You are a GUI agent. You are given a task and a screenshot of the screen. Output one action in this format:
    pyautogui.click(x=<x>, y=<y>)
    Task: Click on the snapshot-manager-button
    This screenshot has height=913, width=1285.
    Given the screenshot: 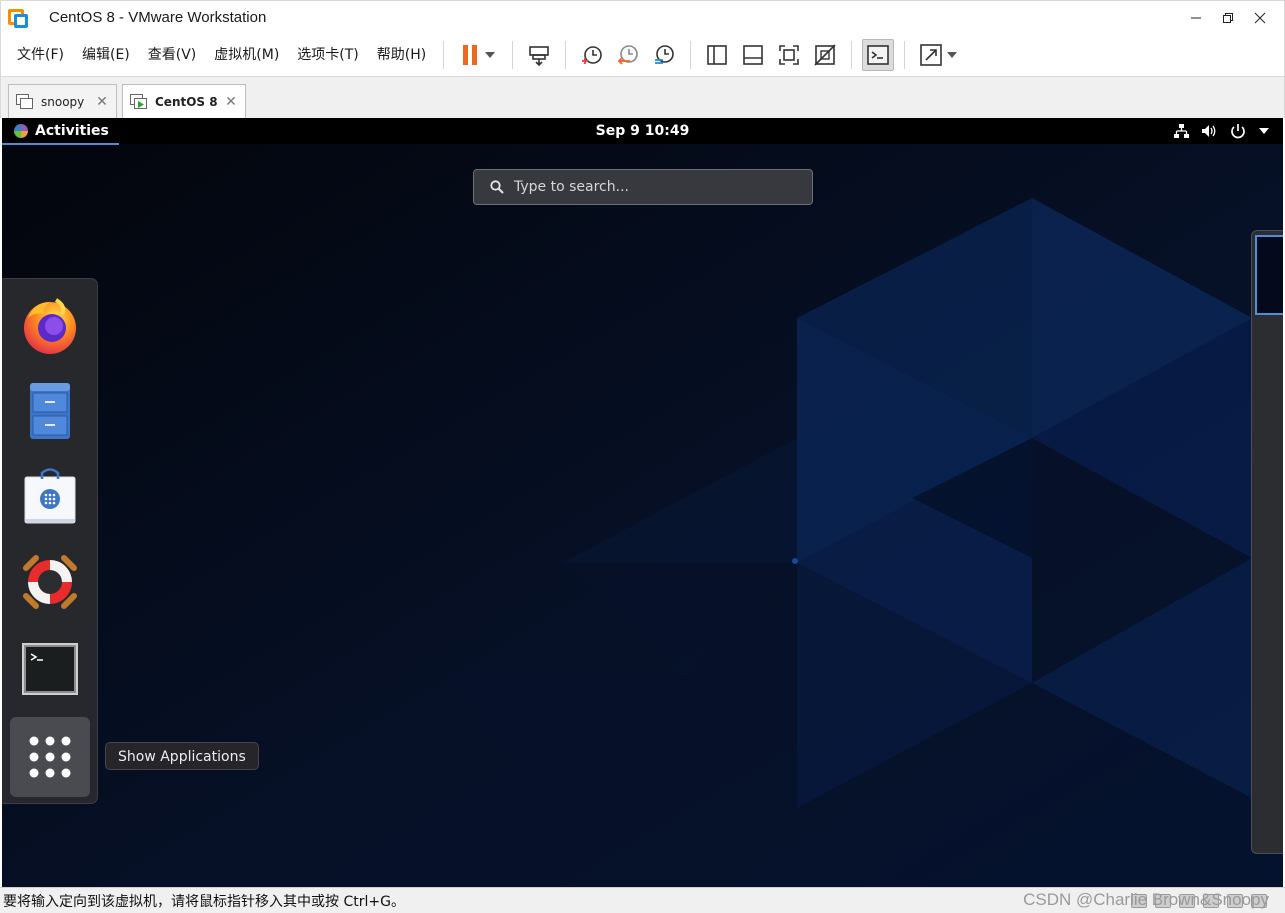 What is the action you would take?
    pyautogui.click(x=664, y=55)
    